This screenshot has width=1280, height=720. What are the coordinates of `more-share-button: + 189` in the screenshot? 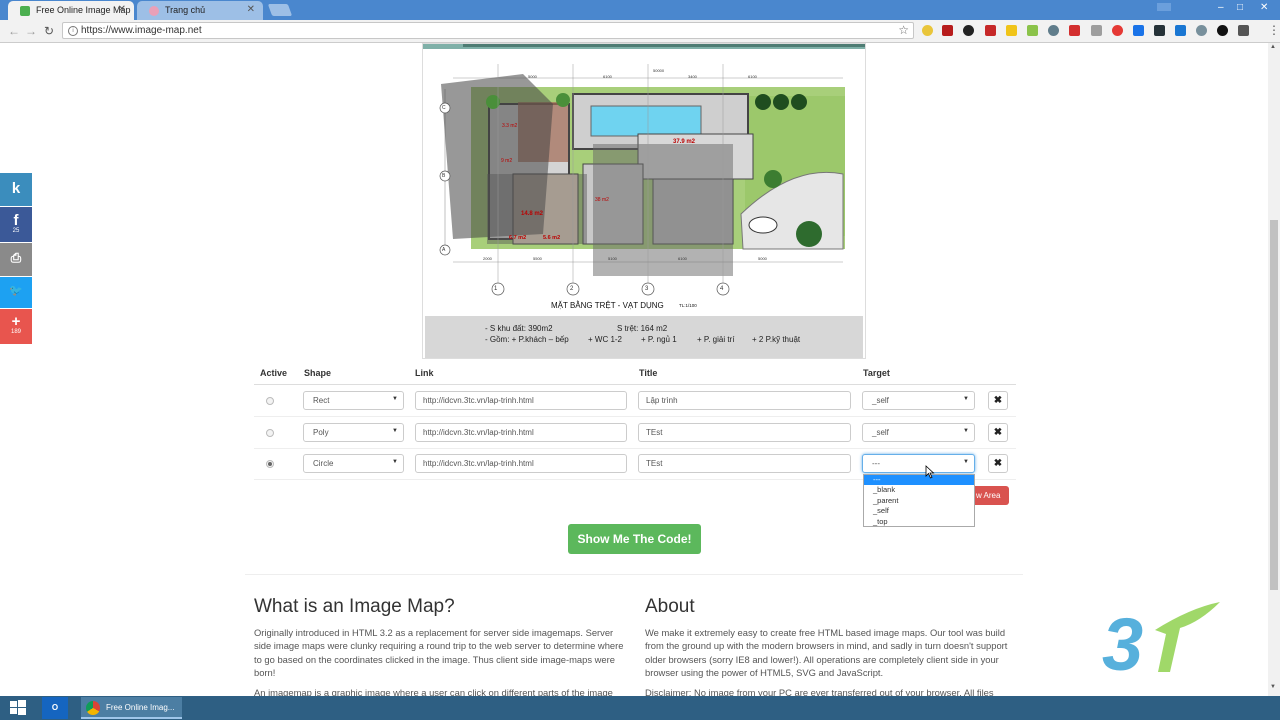 It's located at (16, 326).